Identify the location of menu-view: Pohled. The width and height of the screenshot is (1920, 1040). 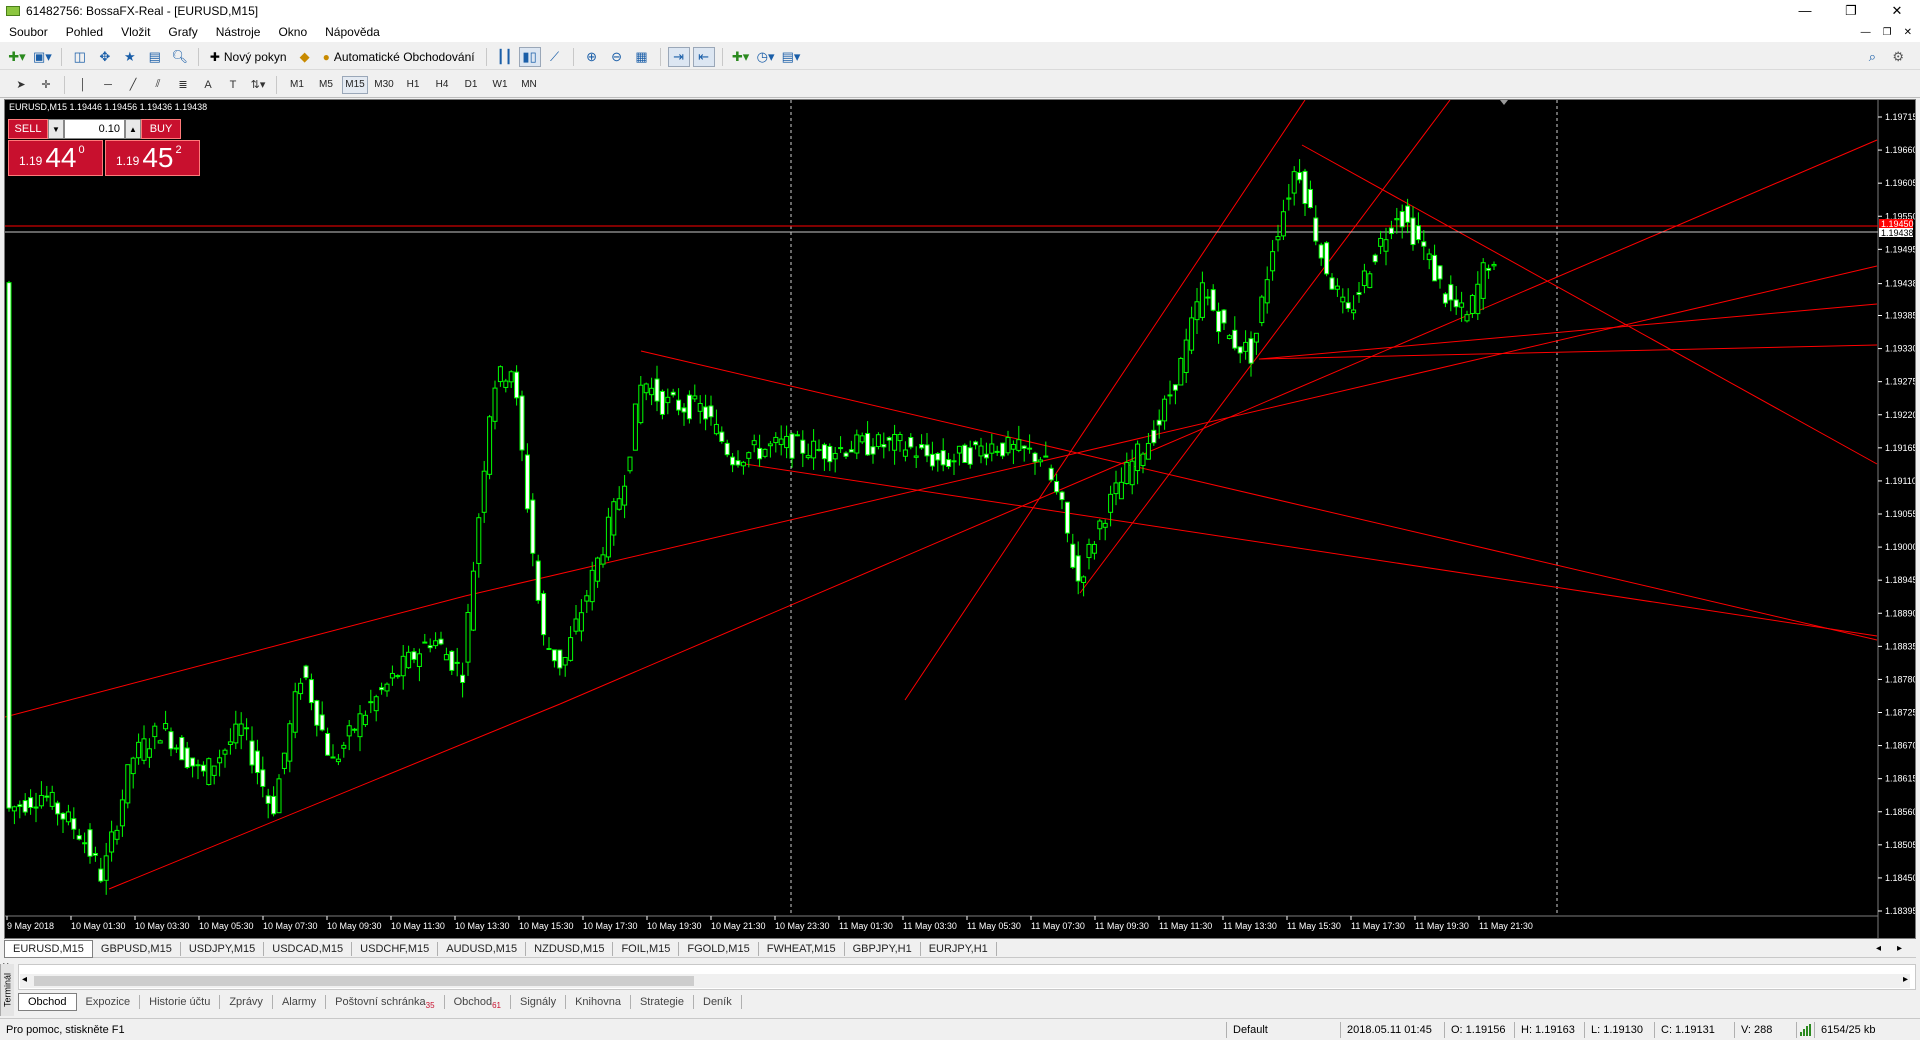
(84, 32).